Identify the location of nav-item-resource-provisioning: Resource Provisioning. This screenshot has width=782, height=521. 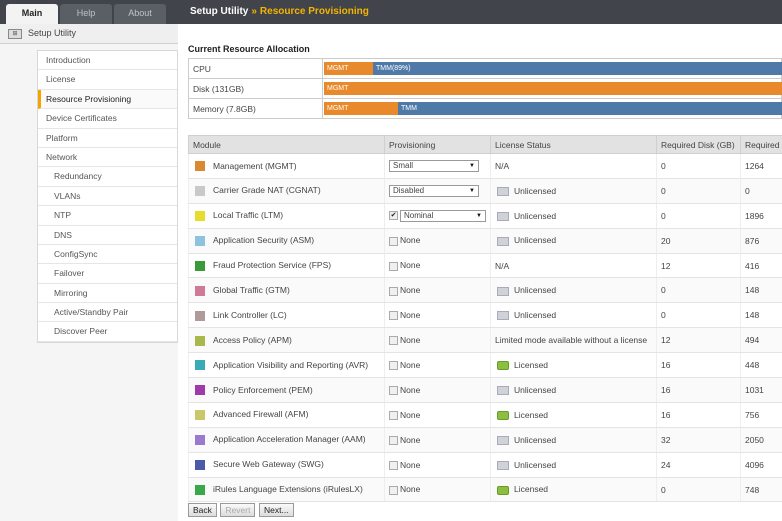
(107, 99).